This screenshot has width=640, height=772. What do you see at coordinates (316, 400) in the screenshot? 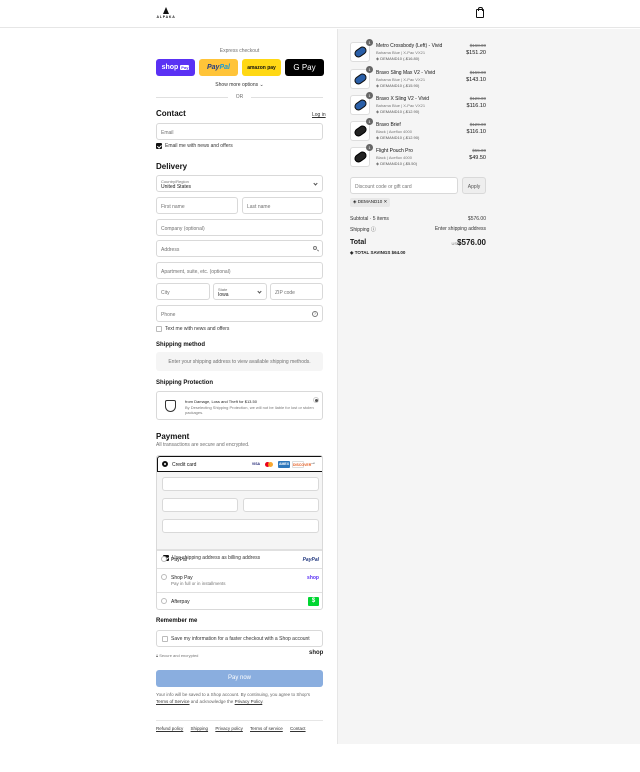
I see `protection-toggle` at bounding box center [316, 400].